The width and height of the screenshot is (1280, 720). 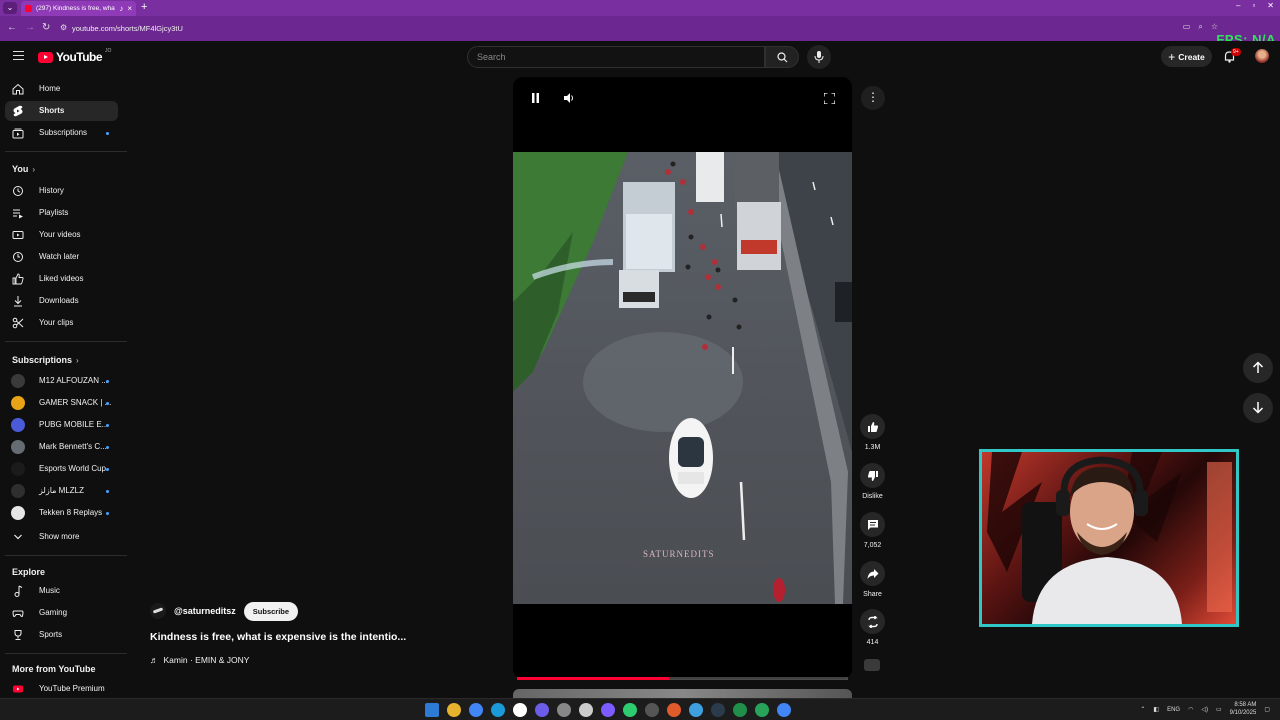 What do you see at coordinates (1204, 709) in the screenshot?
I see `speaker-icon: ◁)` at bounding box center [1204, 709].